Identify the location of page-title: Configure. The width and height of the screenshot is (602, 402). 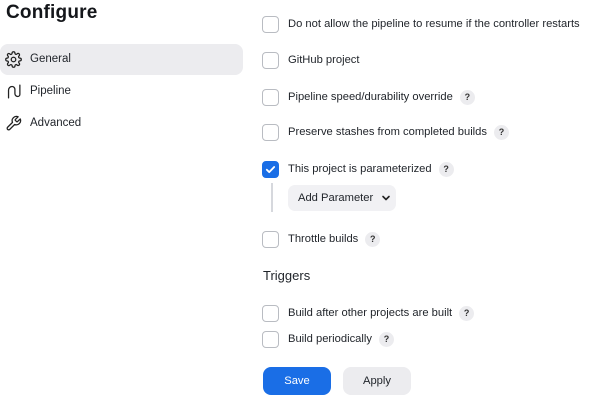
(52, 12).